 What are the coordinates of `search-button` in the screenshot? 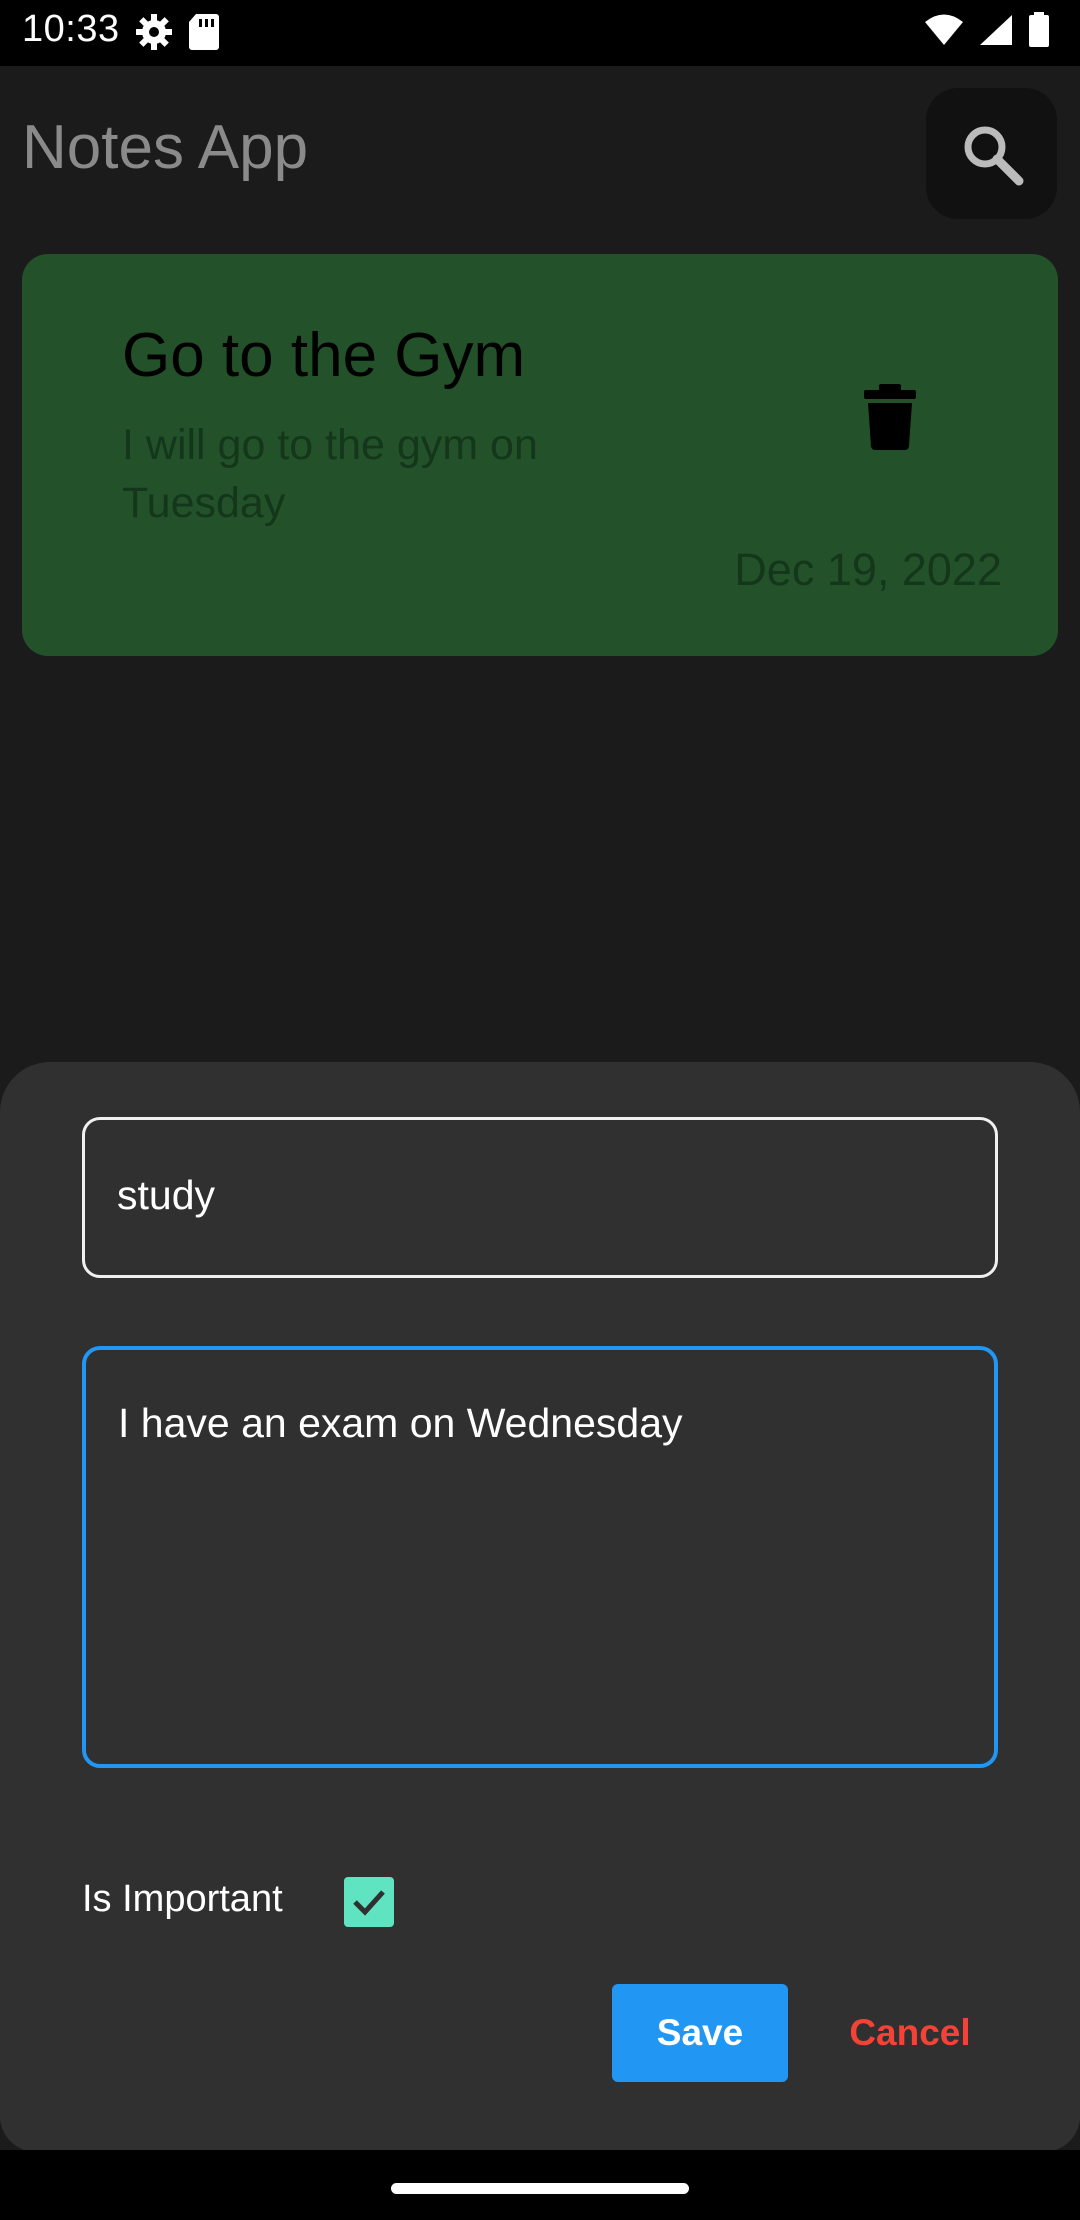 It's located at (991, 153).